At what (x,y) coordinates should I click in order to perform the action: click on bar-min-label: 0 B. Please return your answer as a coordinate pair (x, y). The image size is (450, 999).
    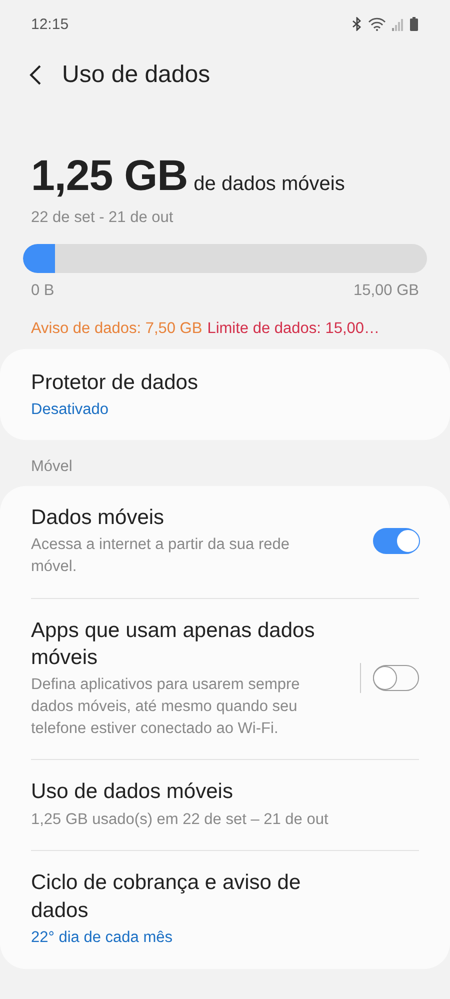
    Looking at the image, I should click on (42, 291).